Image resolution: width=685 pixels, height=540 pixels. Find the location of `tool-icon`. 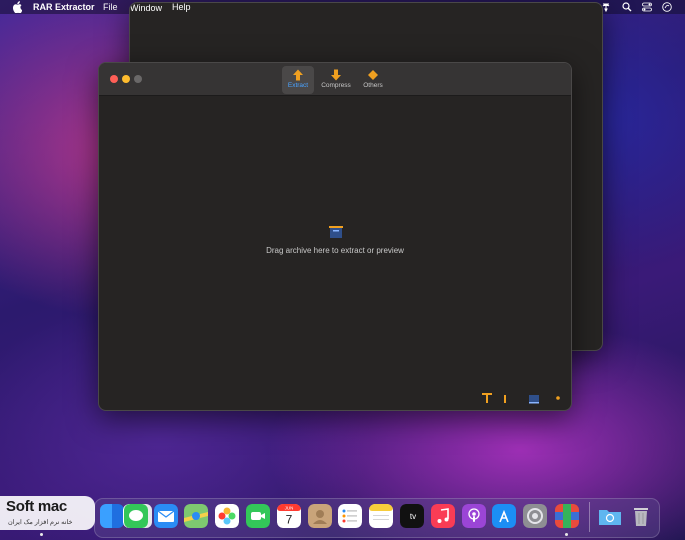

tool-icon is located at coordinates (487, 398).